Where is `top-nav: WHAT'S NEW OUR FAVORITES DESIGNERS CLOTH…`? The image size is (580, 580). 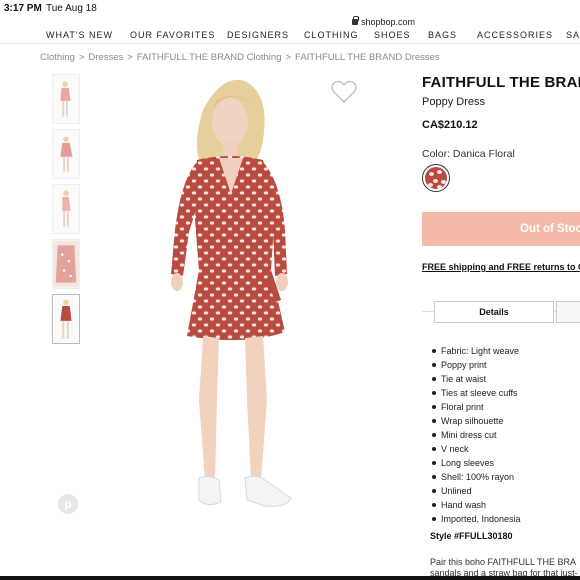 top-nav: WHAT'S NEW OUR FAVORITES DESIGNERS CLOTH… is located at coordinates (290, 36).